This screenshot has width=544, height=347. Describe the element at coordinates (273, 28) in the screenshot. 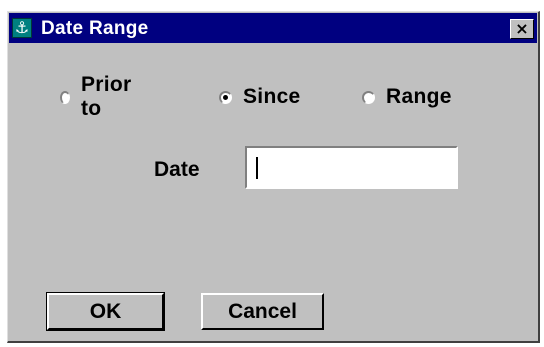

I see `title-bar: ⚓ Date Range ×` at that location.